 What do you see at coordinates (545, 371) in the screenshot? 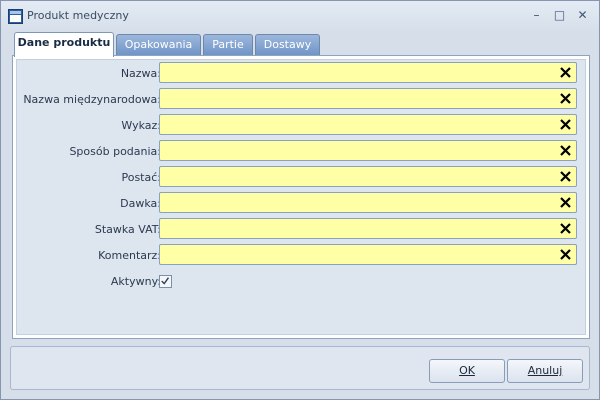
I see `cancel-button: Anuluj` at bounding box center [545, 371].